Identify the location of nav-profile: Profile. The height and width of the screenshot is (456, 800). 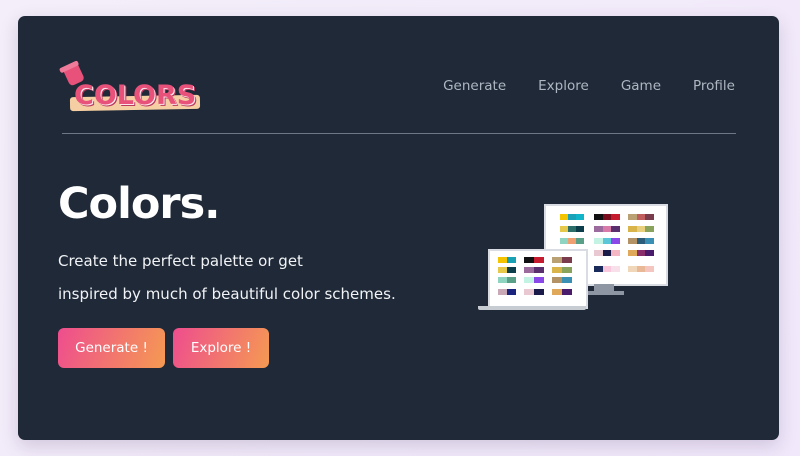
(714, 86).